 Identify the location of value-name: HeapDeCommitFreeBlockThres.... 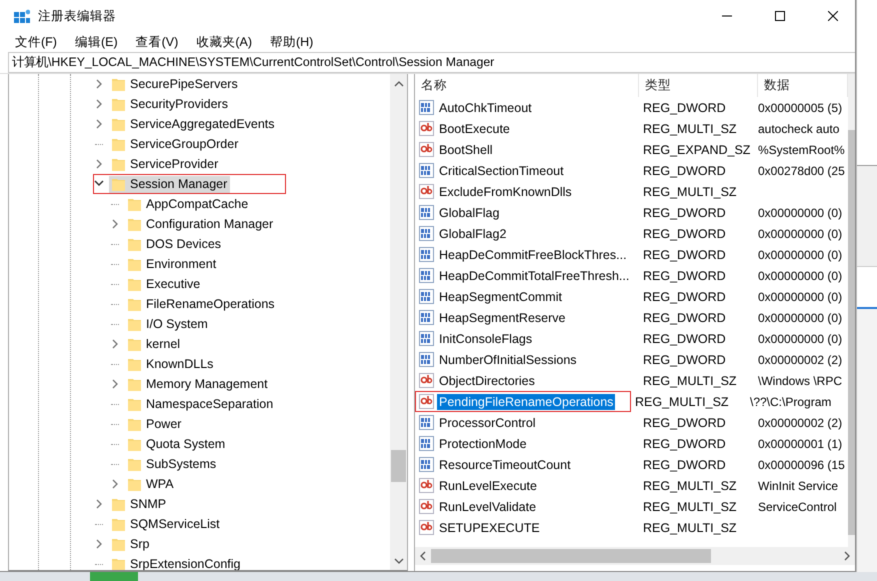
(533, 254).